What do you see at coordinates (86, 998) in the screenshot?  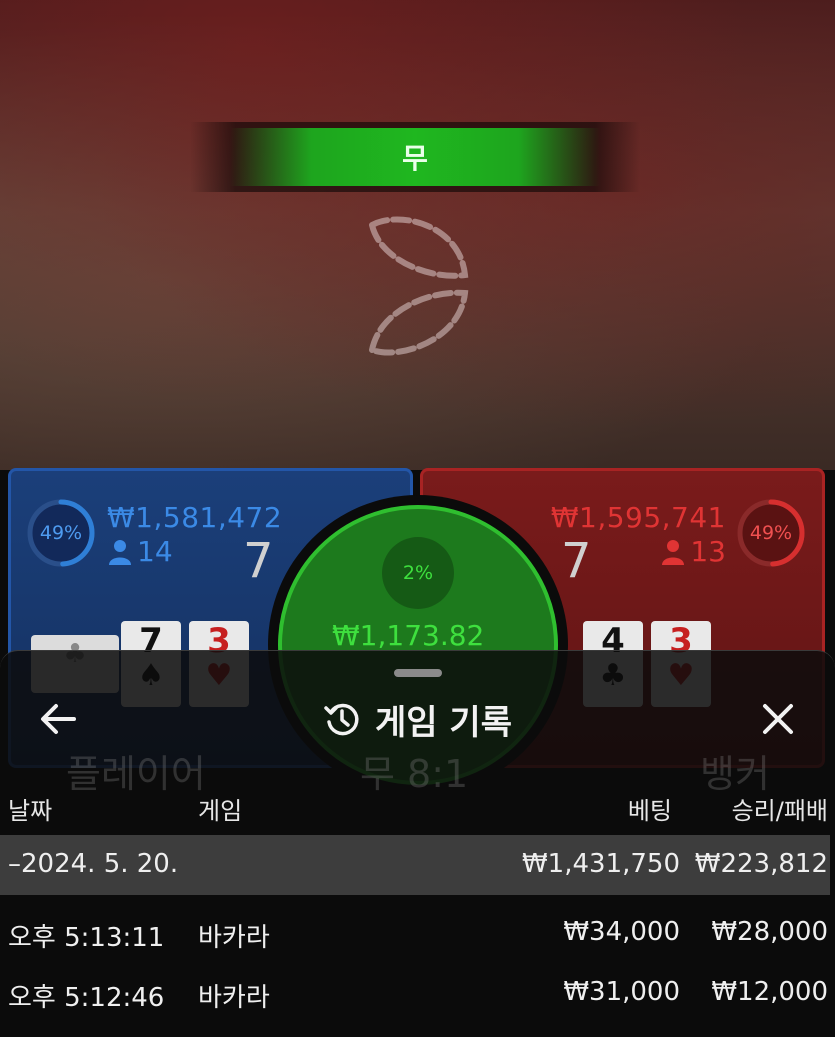 I see `row-time: 오후 5:12:46` at bounding box center [86, 998].